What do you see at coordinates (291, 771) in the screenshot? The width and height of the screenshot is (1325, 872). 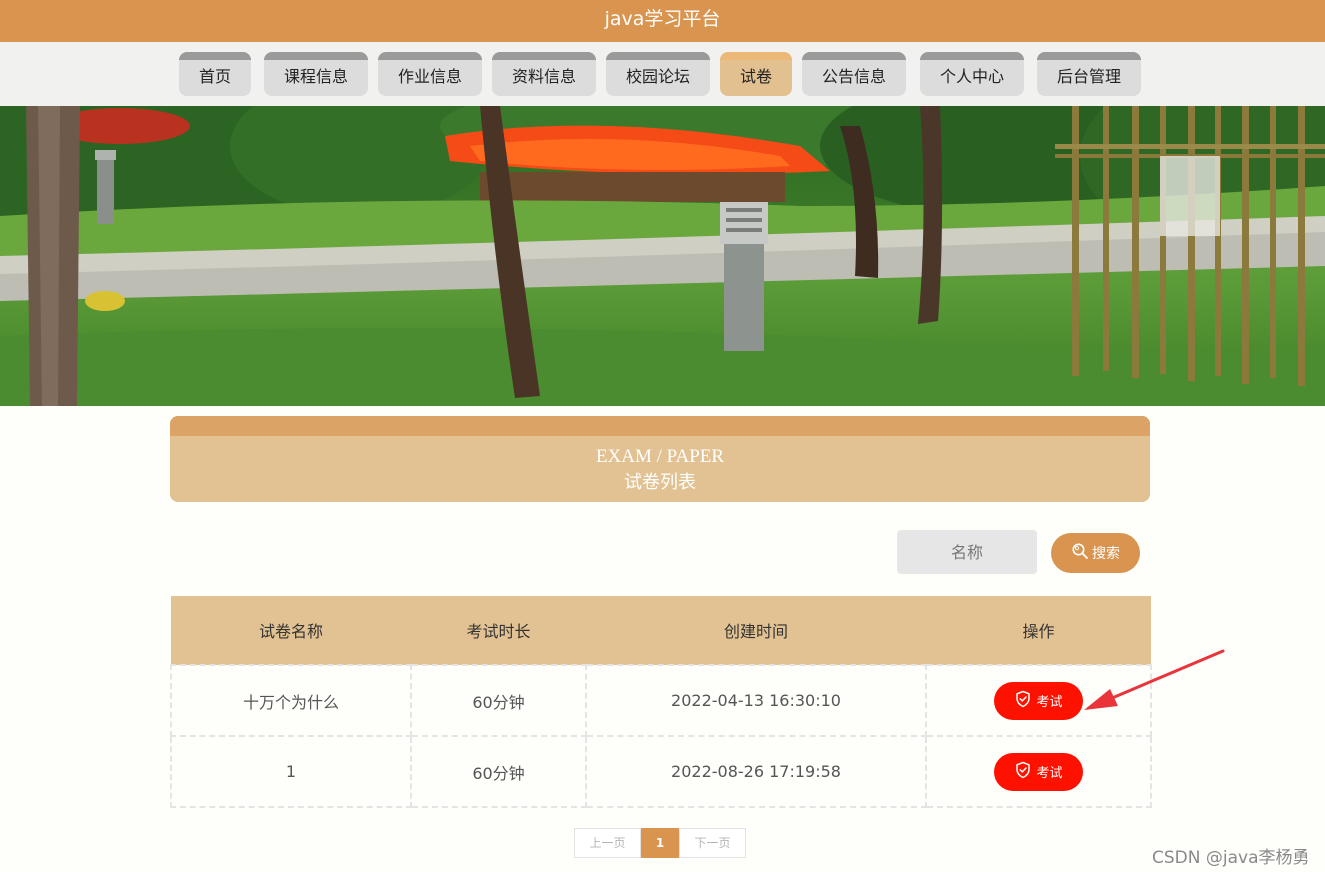 I see `cell-exam-name: 1` at bounding box center [291, 771].